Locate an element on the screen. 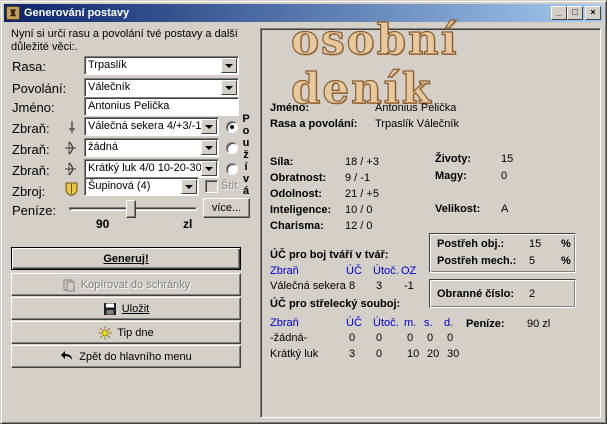 The image size is (607, 424). shield-icon is located at coordinates (71, 189).